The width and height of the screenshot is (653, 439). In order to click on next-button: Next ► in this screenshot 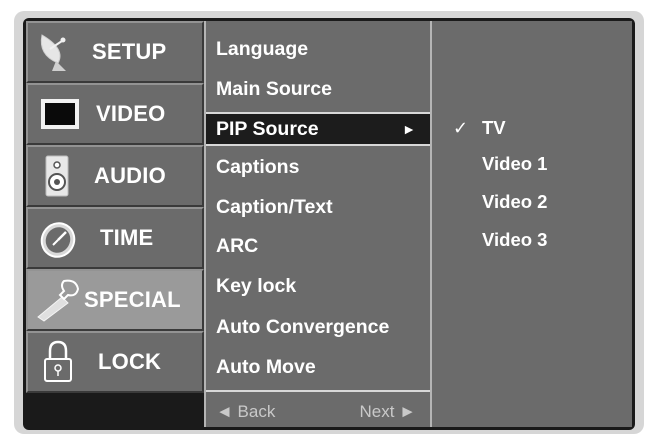, I will do `click(387, 411)`.